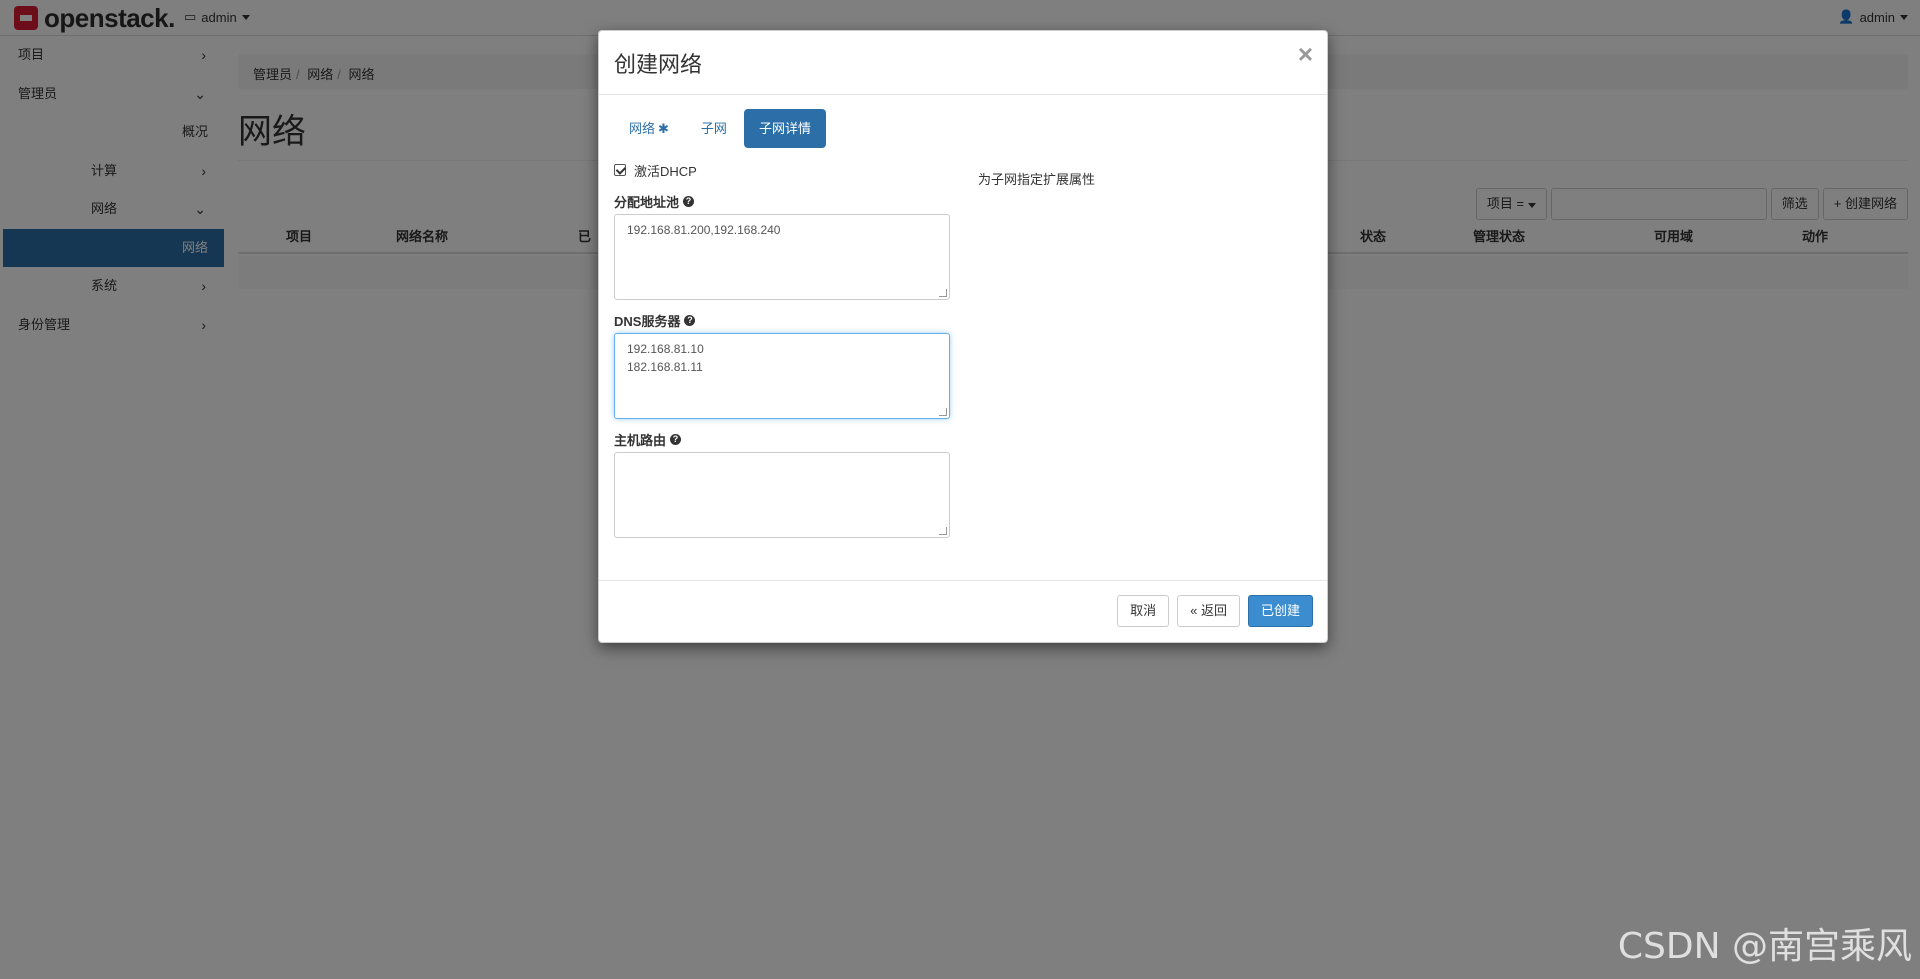  What do you see at coordinates (782, 201) in the screenshot?
I see `pool-label: 分配地址池 ?` at bounding box center [782, 201].